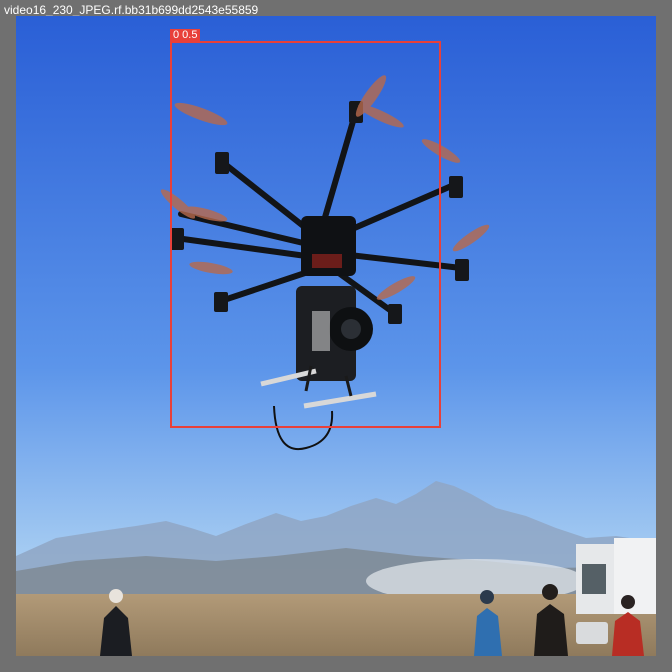 This screenshot has width=672, height=672. What do you see at coordinates (616, 576) in the screenshot?
I see `vehicle` at bounding box center [616, 576].